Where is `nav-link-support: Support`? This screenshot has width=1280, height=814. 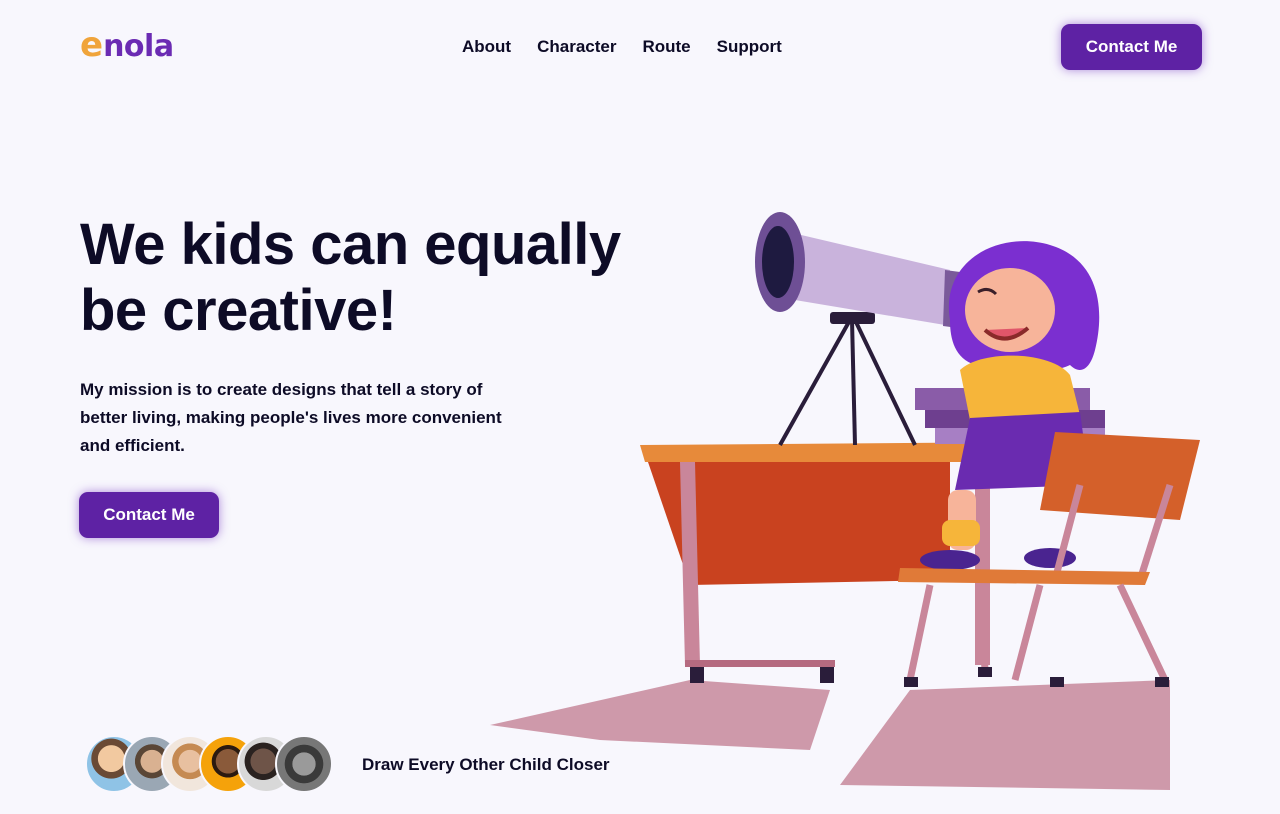 nav-link-support: Support is located at coordinates (749, 47).